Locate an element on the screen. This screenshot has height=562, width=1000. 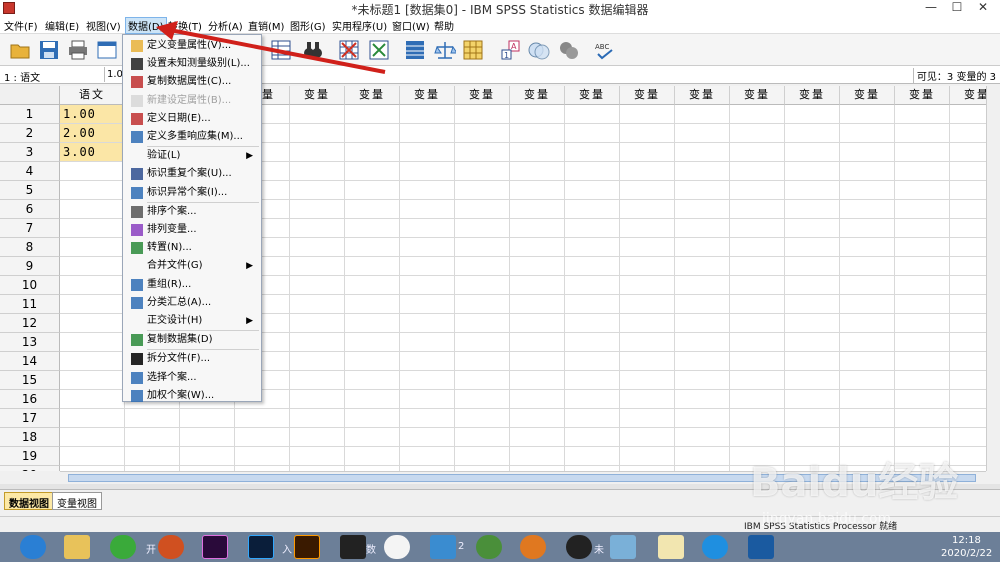
menu-help: 帮助 is located at coordinates (444, 25).